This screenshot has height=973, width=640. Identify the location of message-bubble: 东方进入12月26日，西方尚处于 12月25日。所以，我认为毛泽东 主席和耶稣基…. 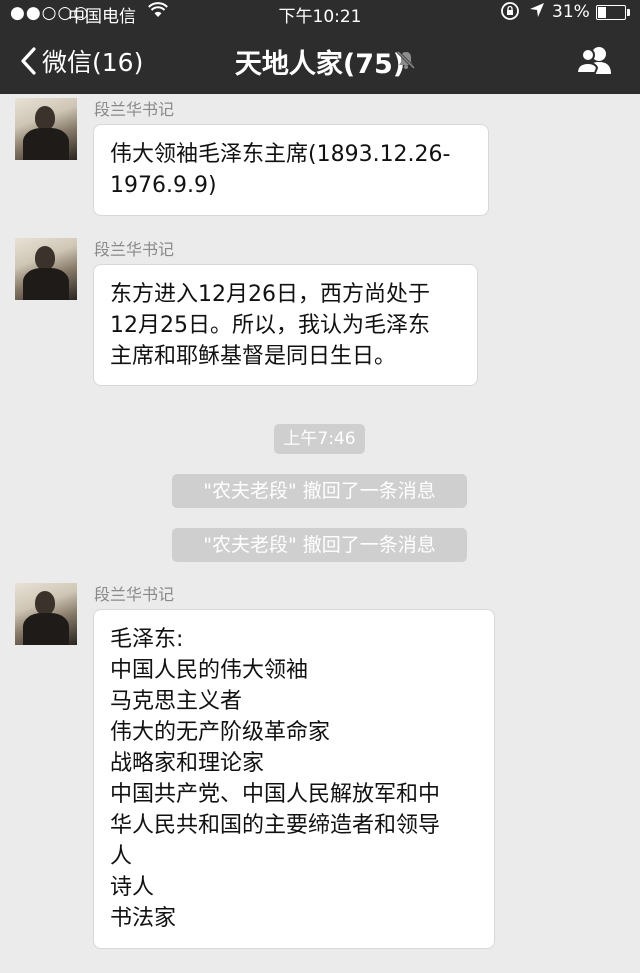
(285, 325).